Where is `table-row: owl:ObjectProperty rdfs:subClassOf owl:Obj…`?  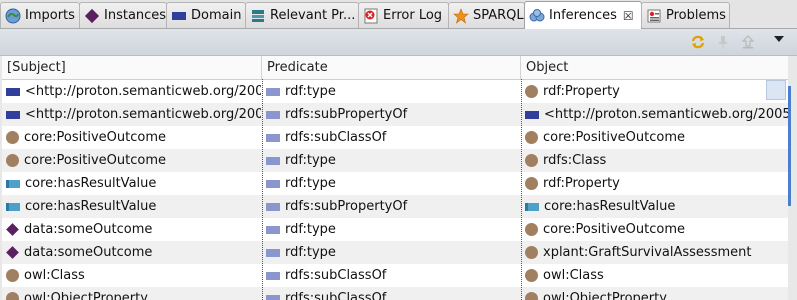
table-row: owl:ObjectProperty rdfs:subClassOf owl:Obj… is located at coordinates (395, 293).